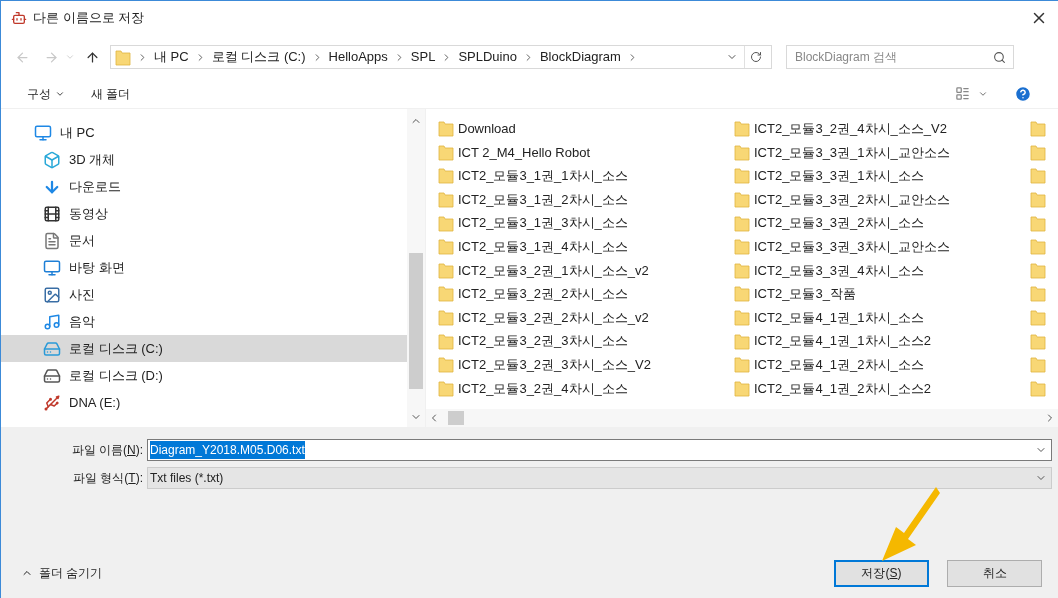 Image resolution: width=1058 pixels, height=598 pixels. Describe the element at coordinates (52, 321) in the screenshot. I see `music-note-icon` at that location.